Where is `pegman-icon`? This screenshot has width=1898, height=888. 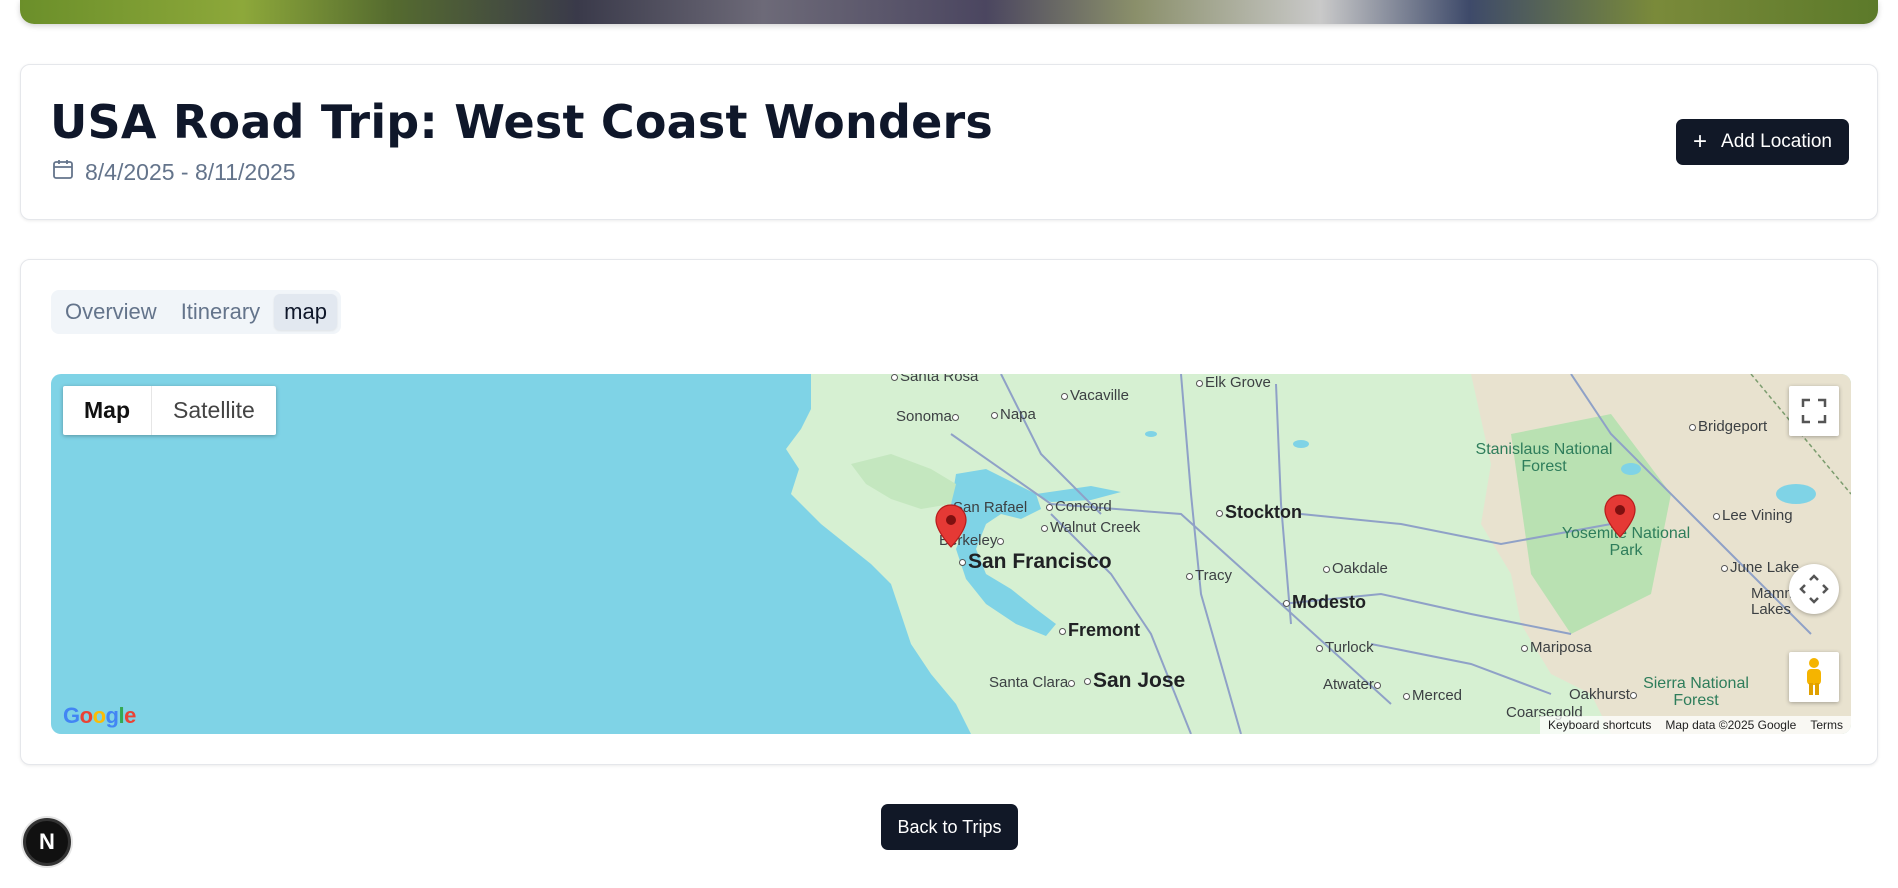 pegman-icon is located at coordinates (1814, 676).